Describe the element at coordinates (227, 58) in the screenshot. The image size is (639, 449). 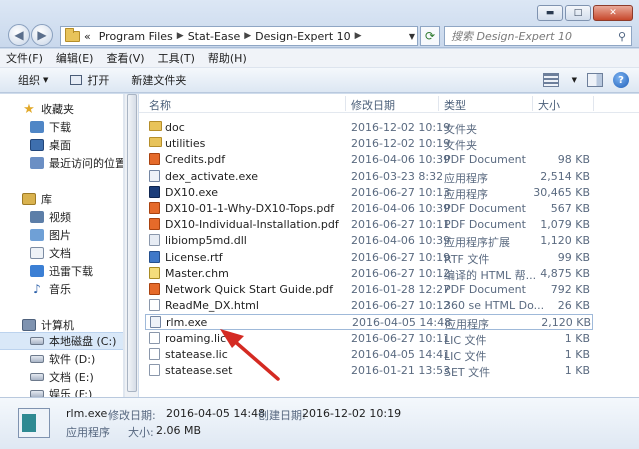
I see `menu-help: 帮助(H)` at that location.